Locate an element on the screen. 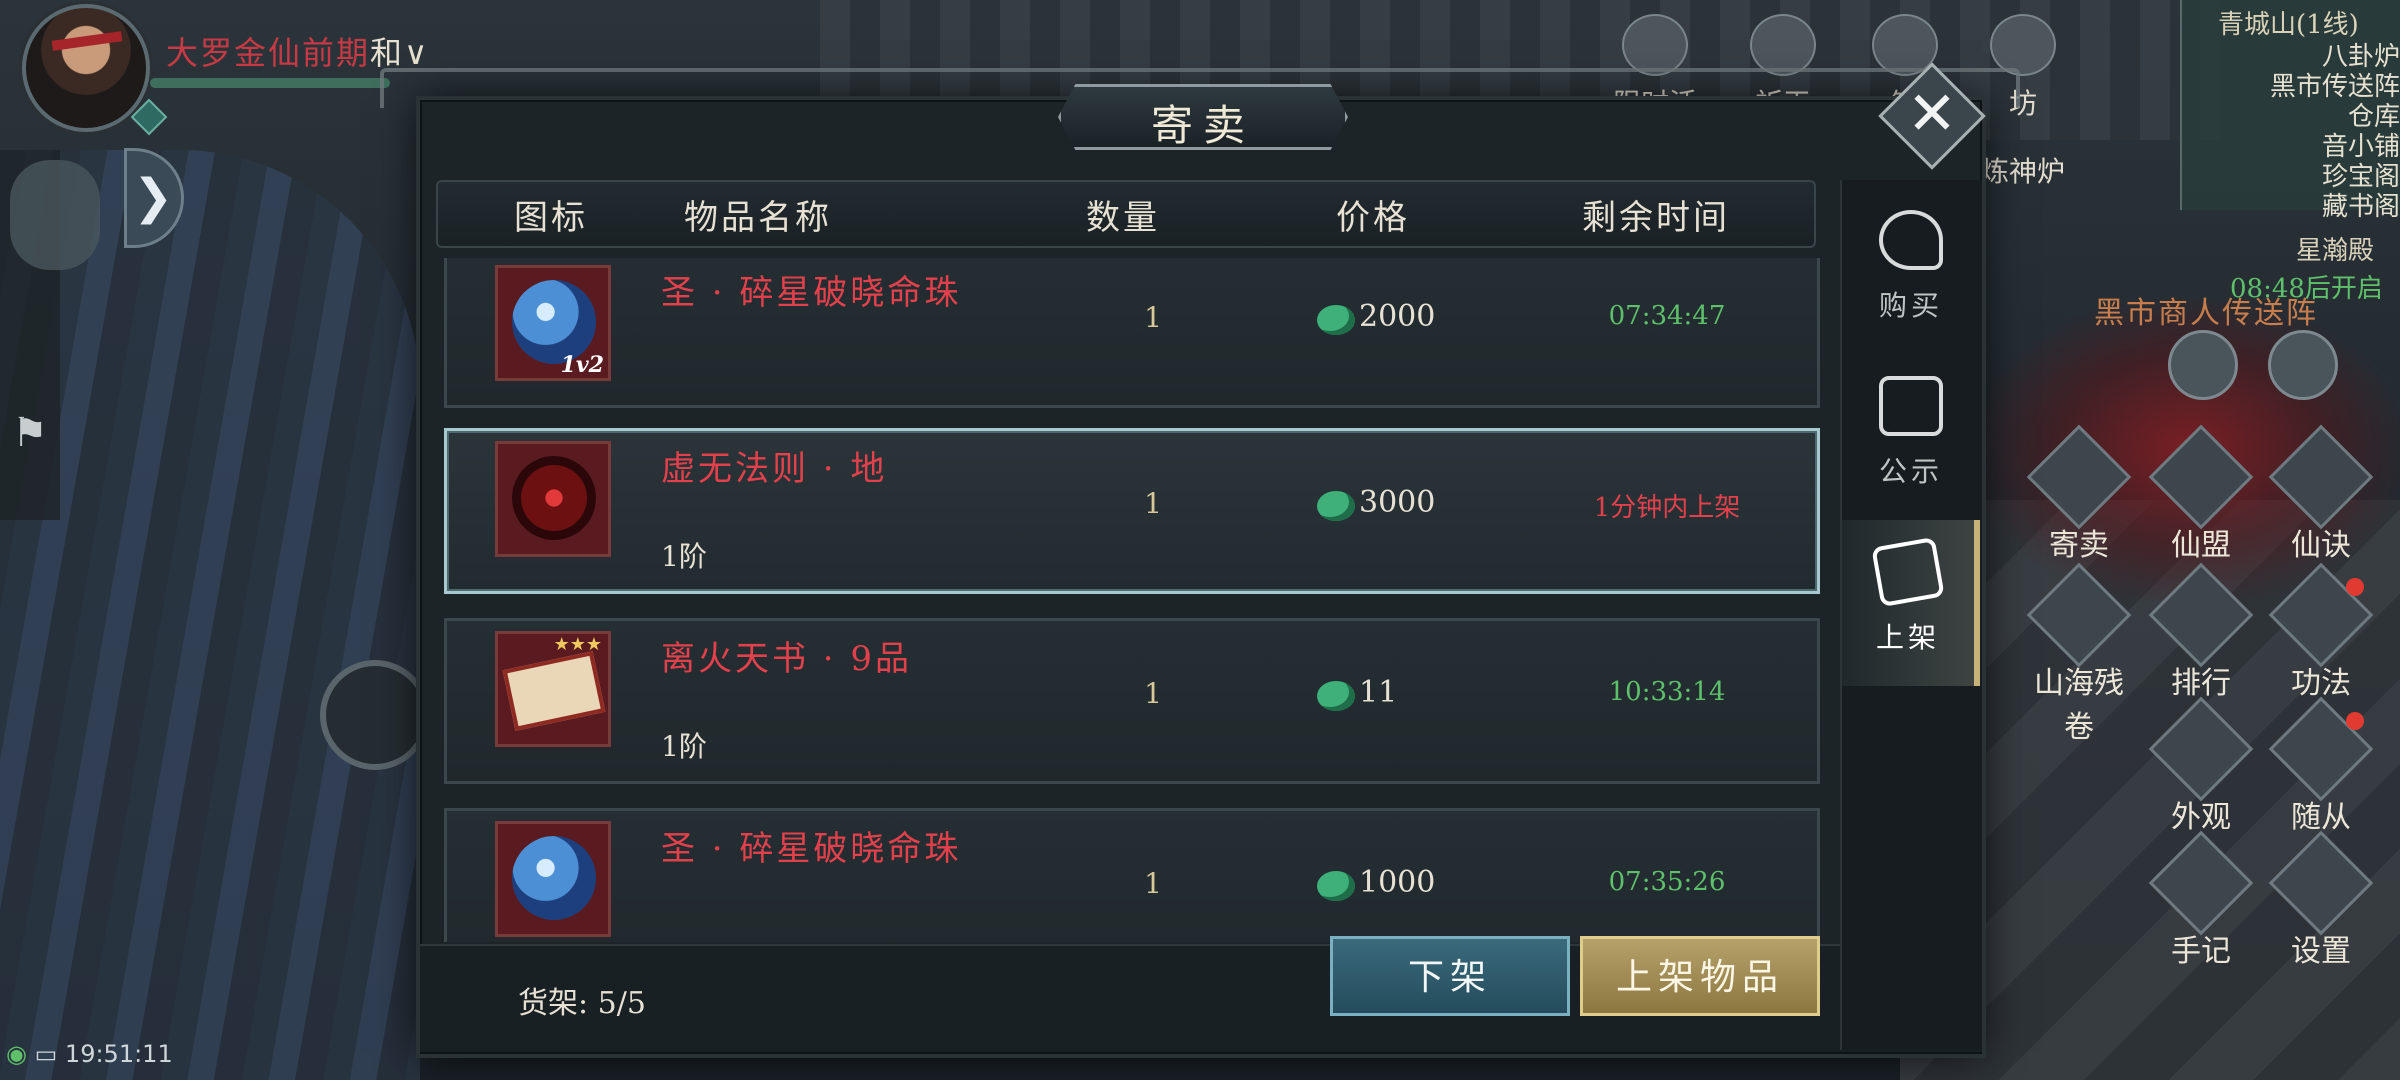 The image size is (2400, 1080). tab-public: 公示 is located at coordinates (1911, 437).